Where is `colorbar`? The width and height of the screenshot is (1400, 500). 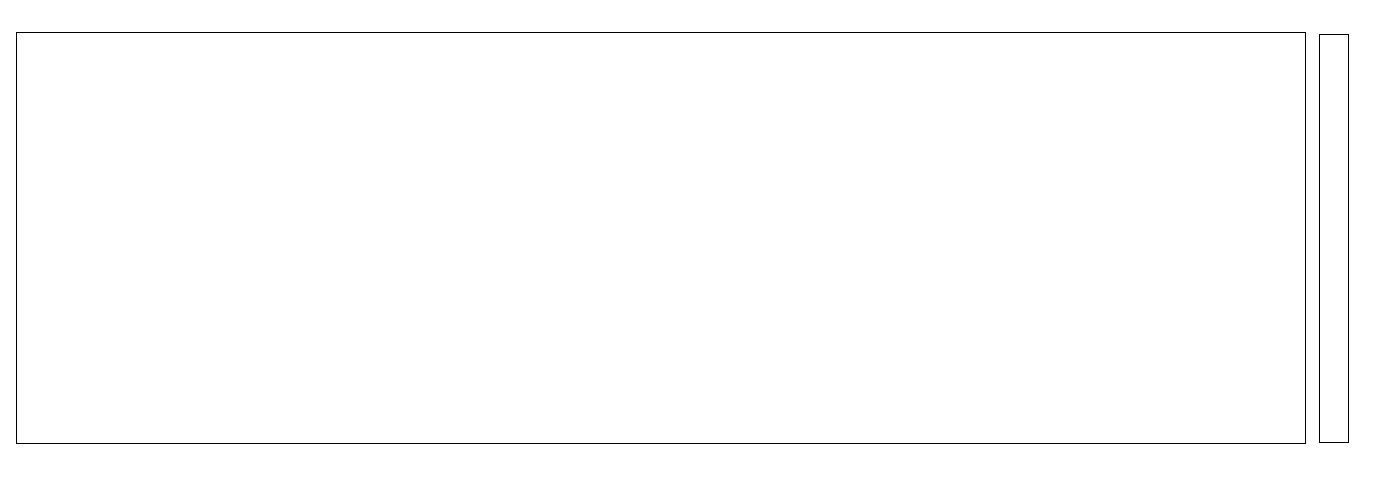 colorbar is located at coordinates (1334, 238).